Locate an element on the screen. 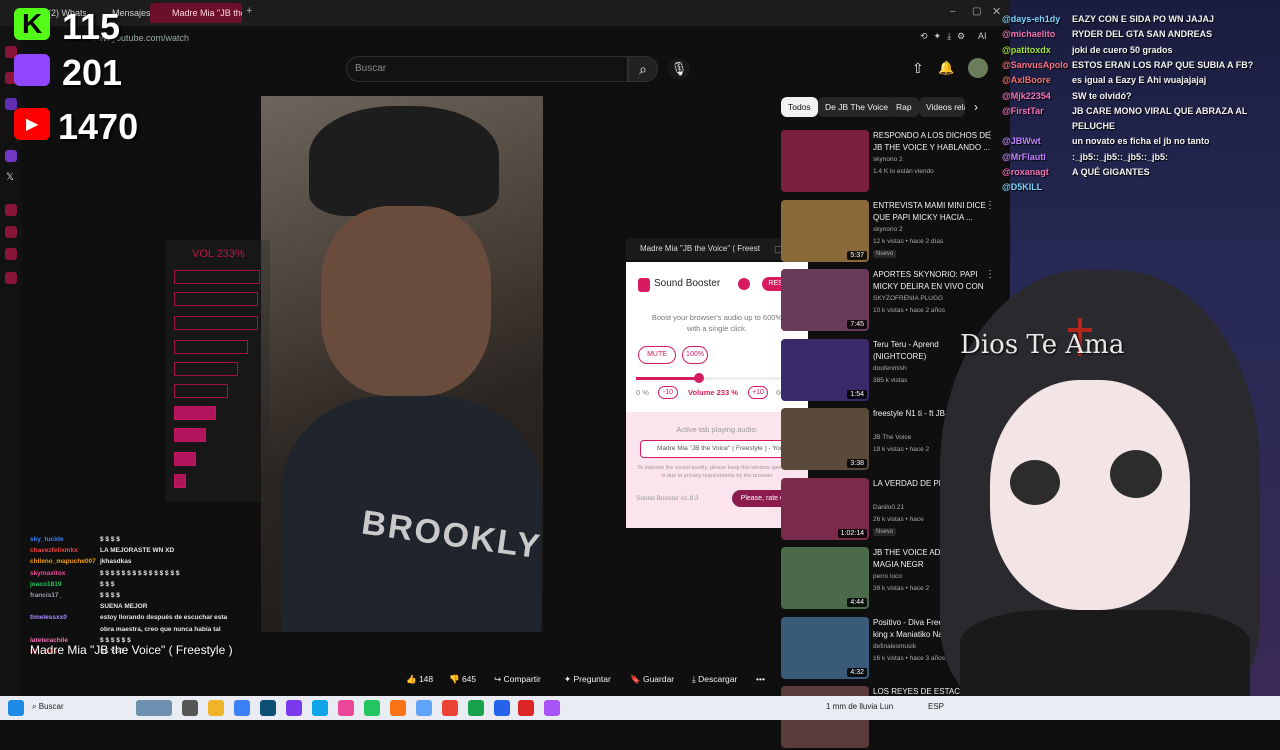 The image size is (1280, 750). plus-10-button: +10 is located at coordinates (758, 392).